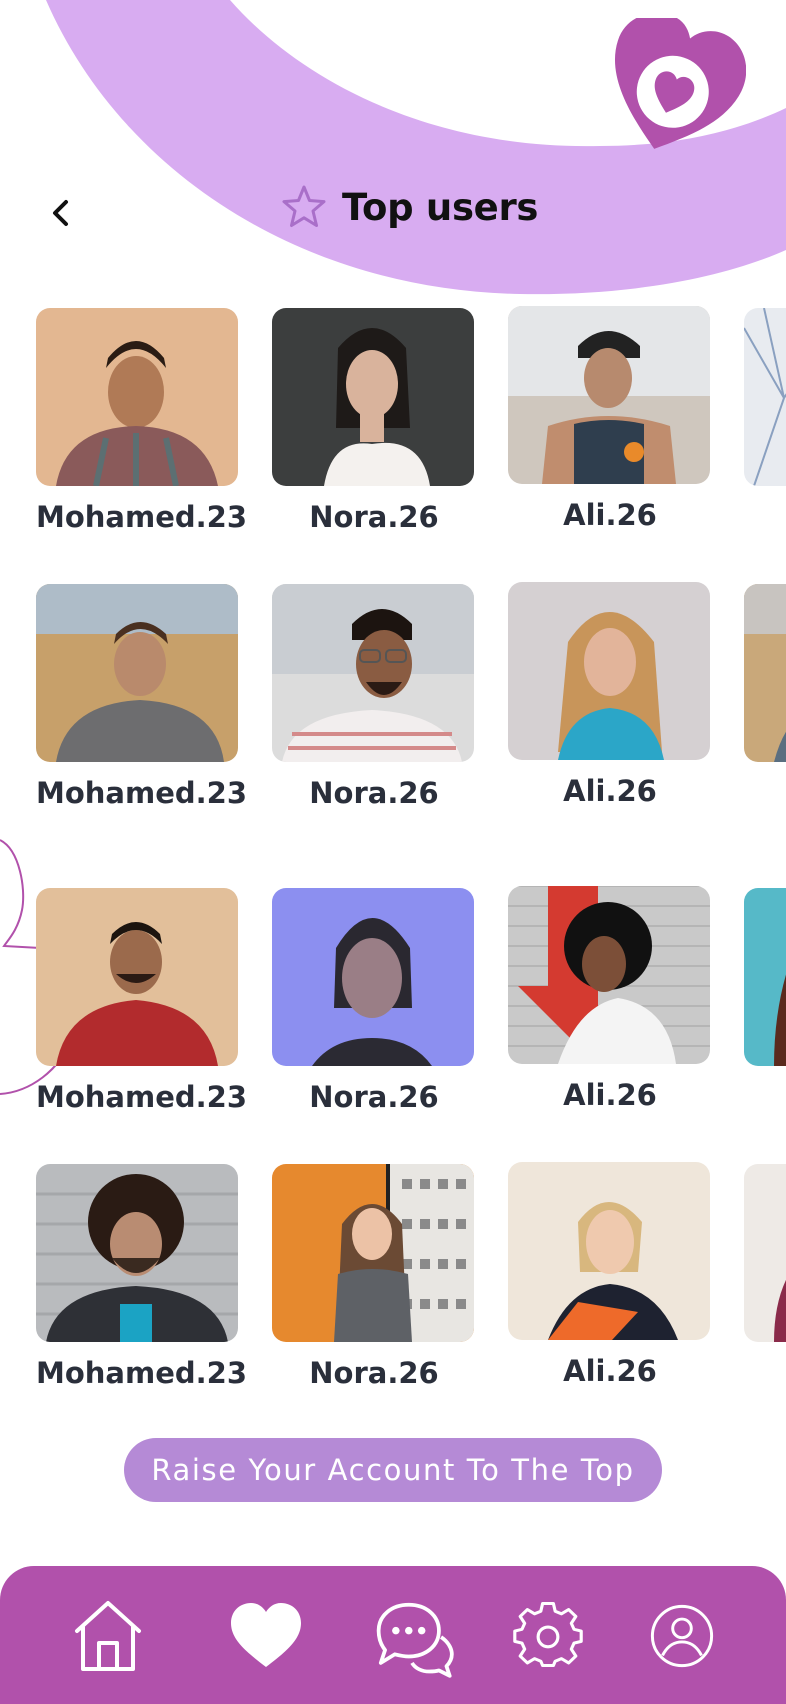 The width and height of the screenshot is (786, 1704). I want to click on raise-account-button: Raise Your Account To The Top, so click(393, 1470).